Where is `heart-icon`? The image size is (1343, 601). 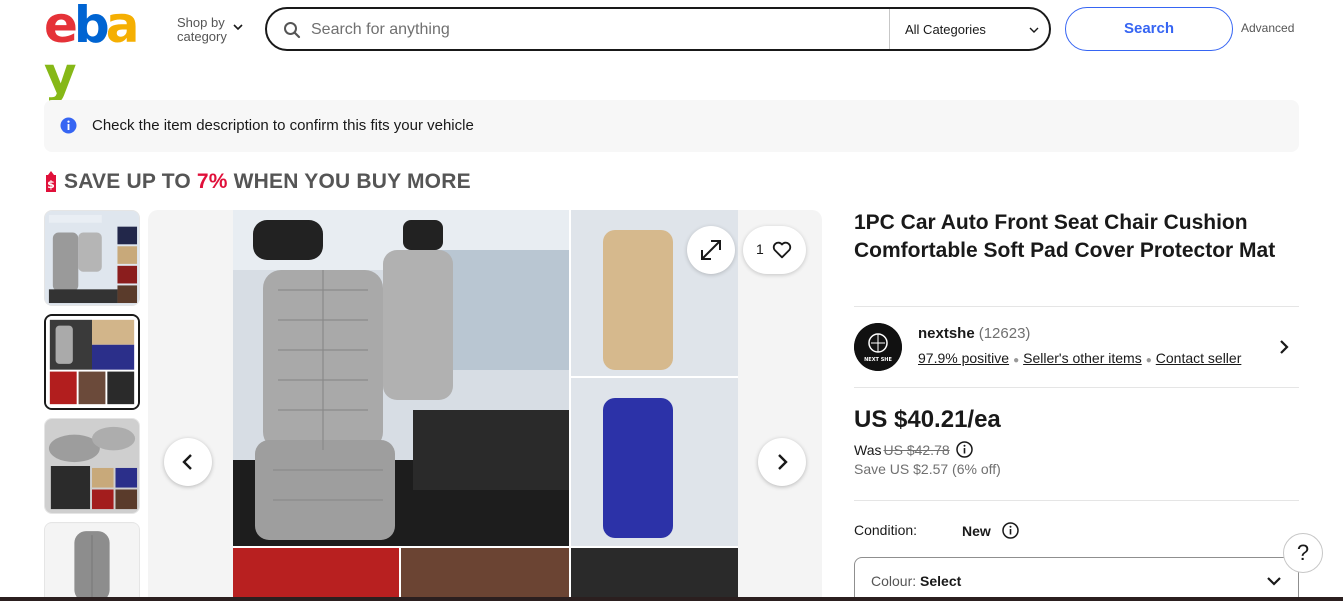 heart-icon is located at coordinates (782, 250).